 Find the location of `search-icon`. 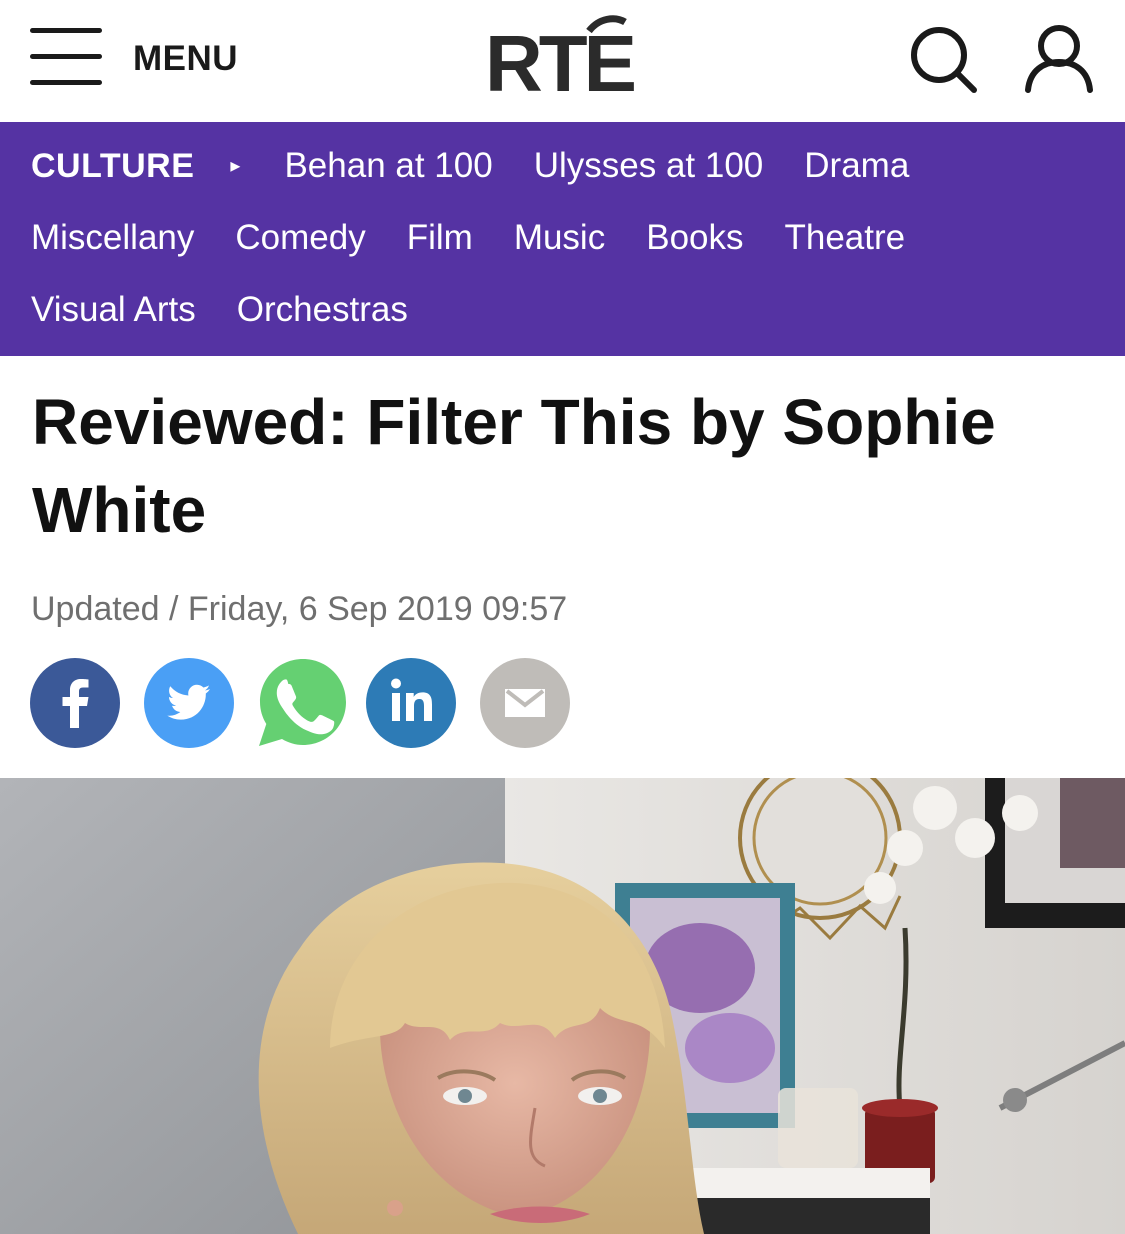

search-icon is located at coordinates (944, 60).